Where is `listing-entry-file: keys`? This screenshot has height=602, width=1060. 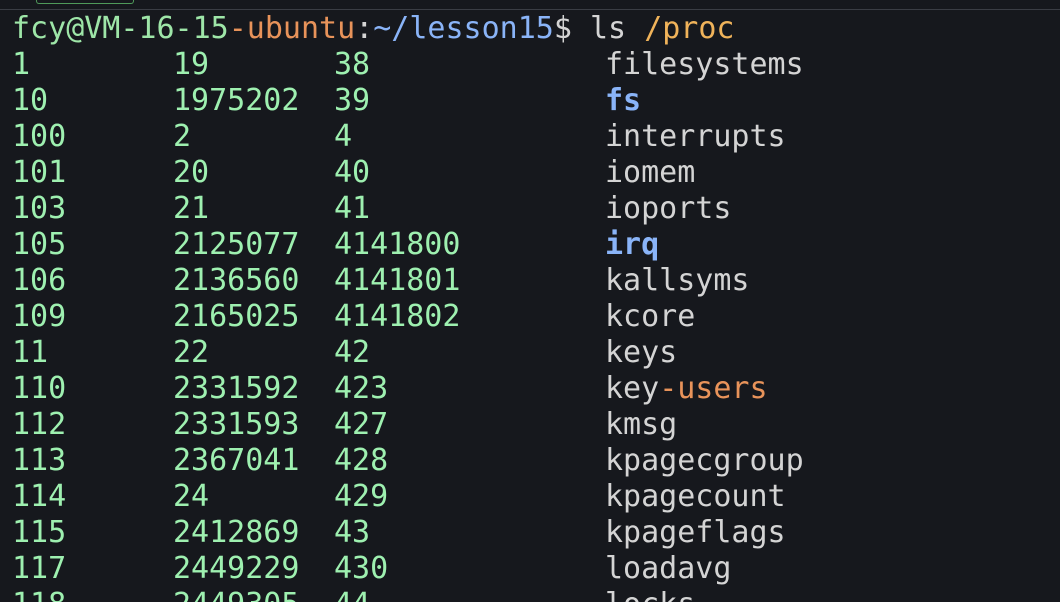 listing-entry-file: keys is located at coordinates (641, 353).